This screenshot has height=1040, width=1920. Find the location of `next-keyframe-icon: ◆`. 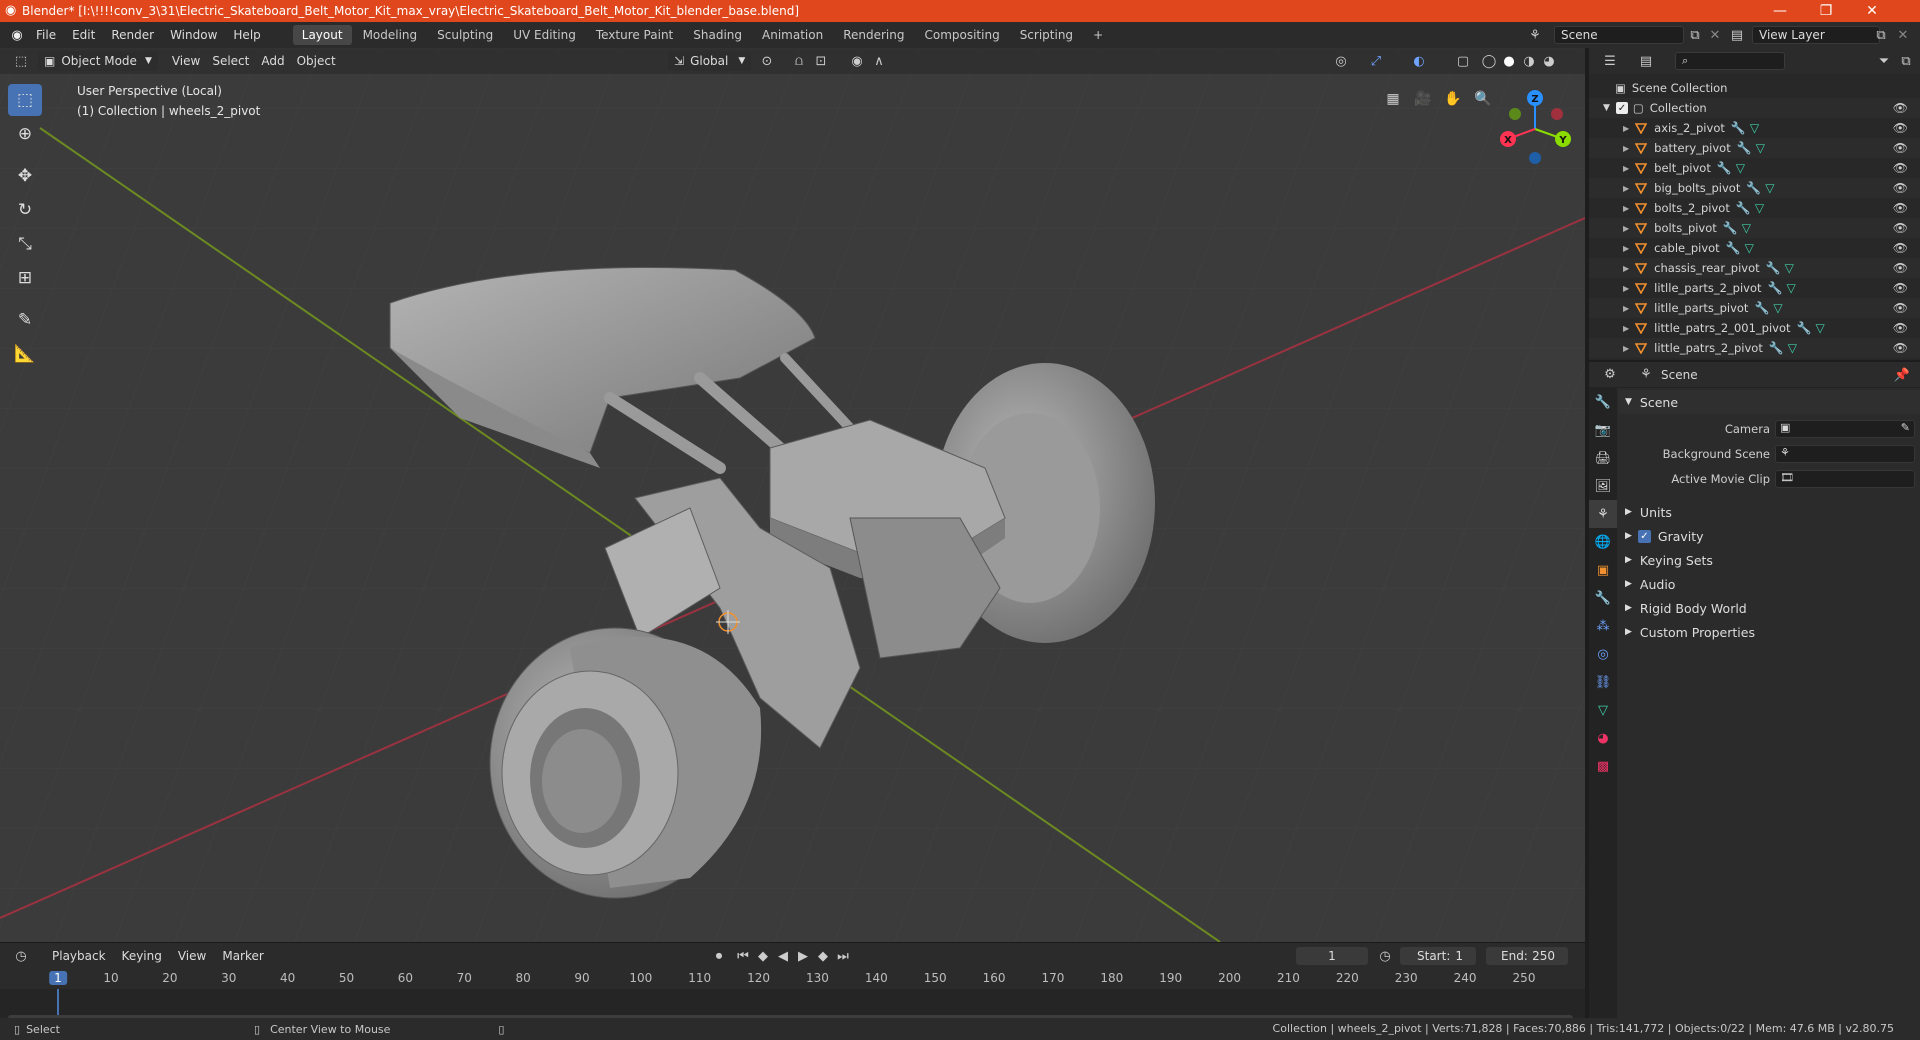

next-keyframe-icon: ◆ is located at coordinates (823, 956).